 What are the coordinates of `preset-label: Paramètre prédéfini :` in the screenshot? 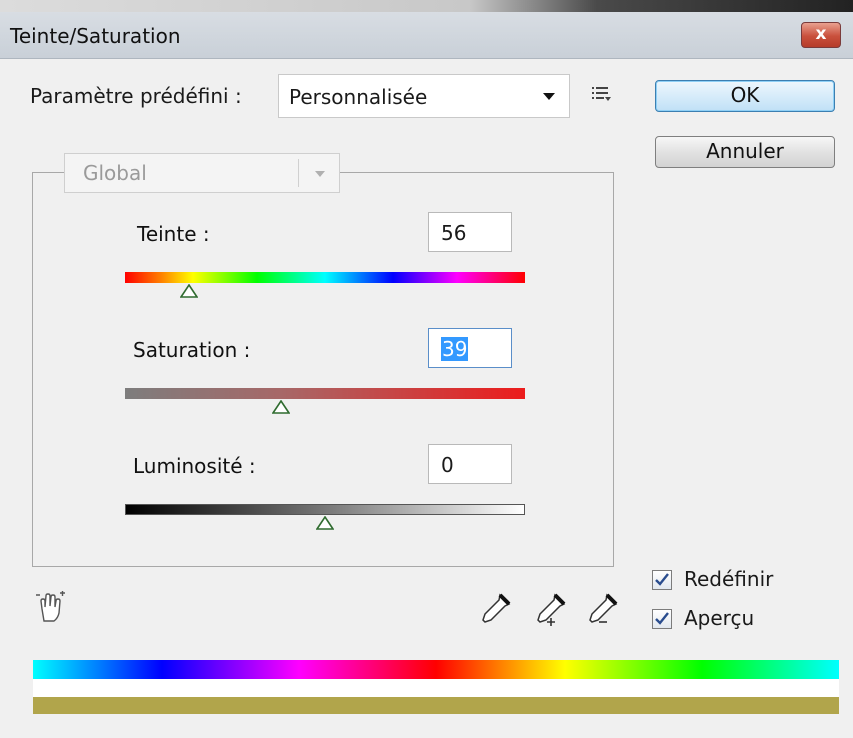 It's located at (136, 96).